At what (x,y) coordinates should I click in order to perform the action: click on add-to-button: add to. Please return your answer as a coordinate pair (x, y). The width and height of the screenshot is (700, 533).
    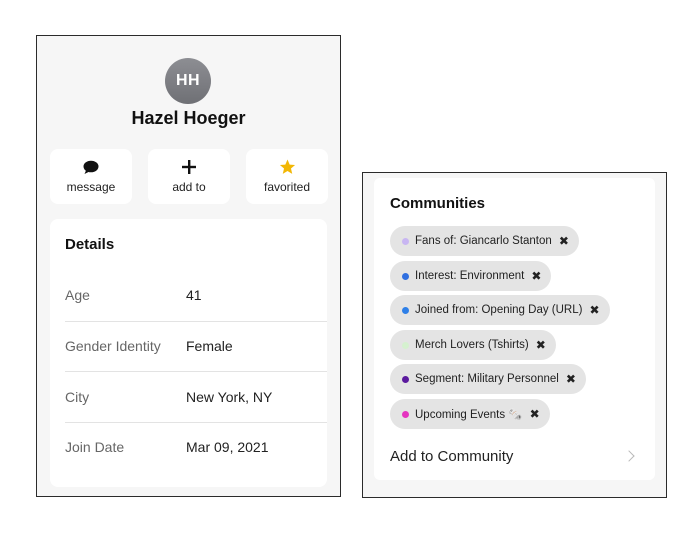
    Looking at the image, I should click on (189, 176).